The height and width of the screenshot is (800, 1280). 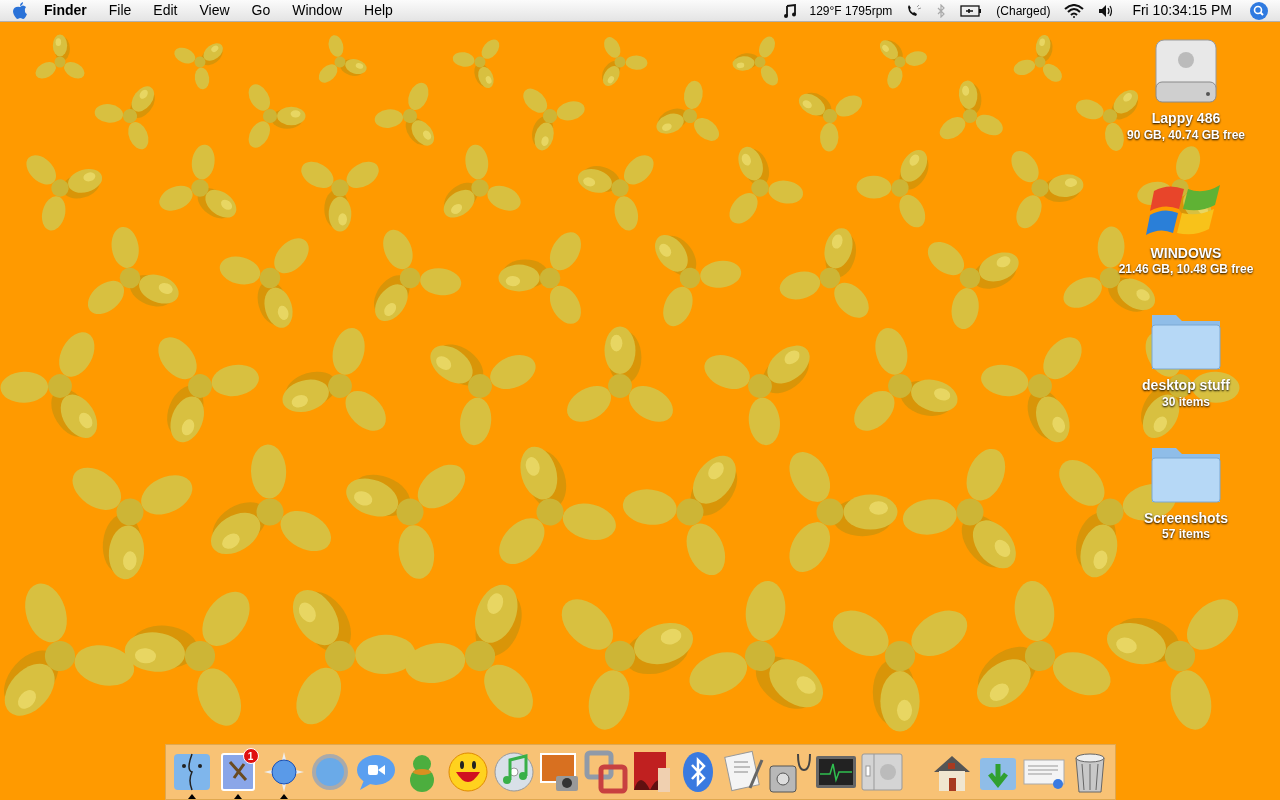 I want to click on menu-item: Finder, so click(x=65, y=10).